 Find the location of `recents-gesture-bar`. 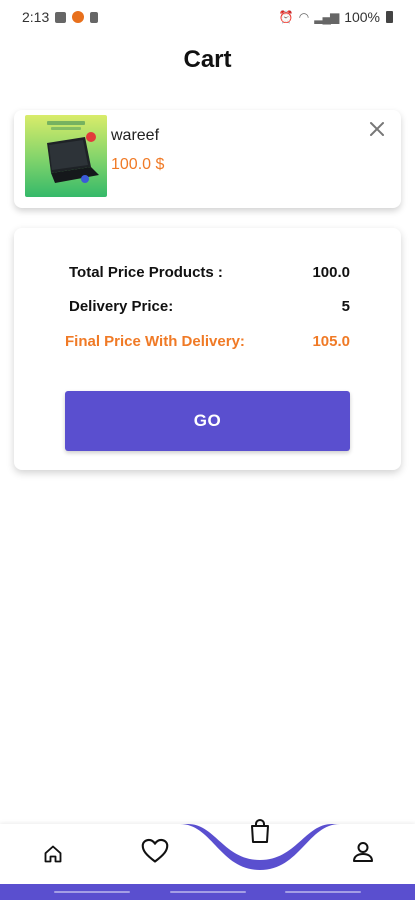

recents-gesture-bar is located at coordinates (92, 892).